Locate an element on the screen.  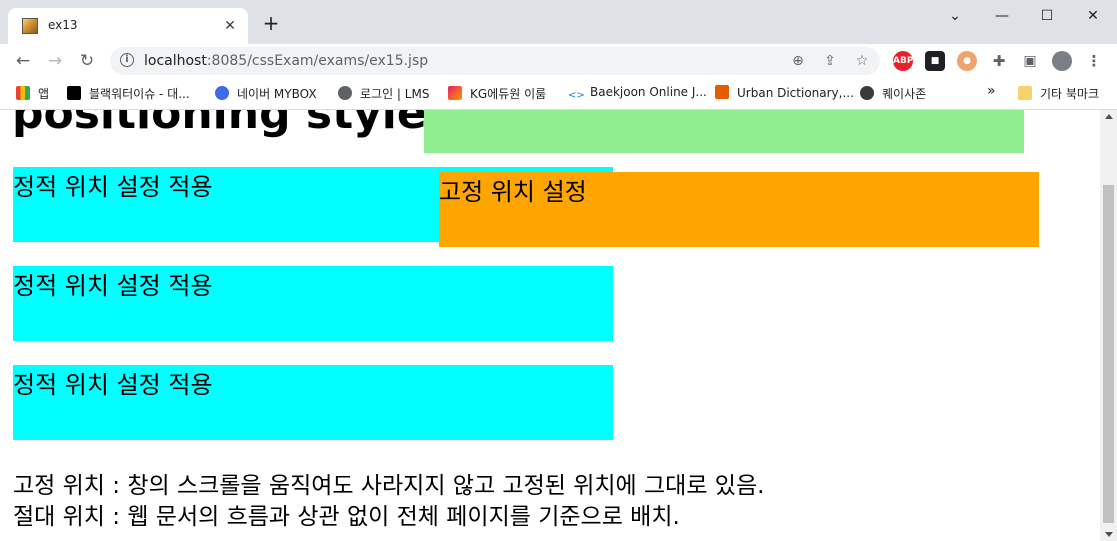
globe-icon is located at coordinates (345, 93).